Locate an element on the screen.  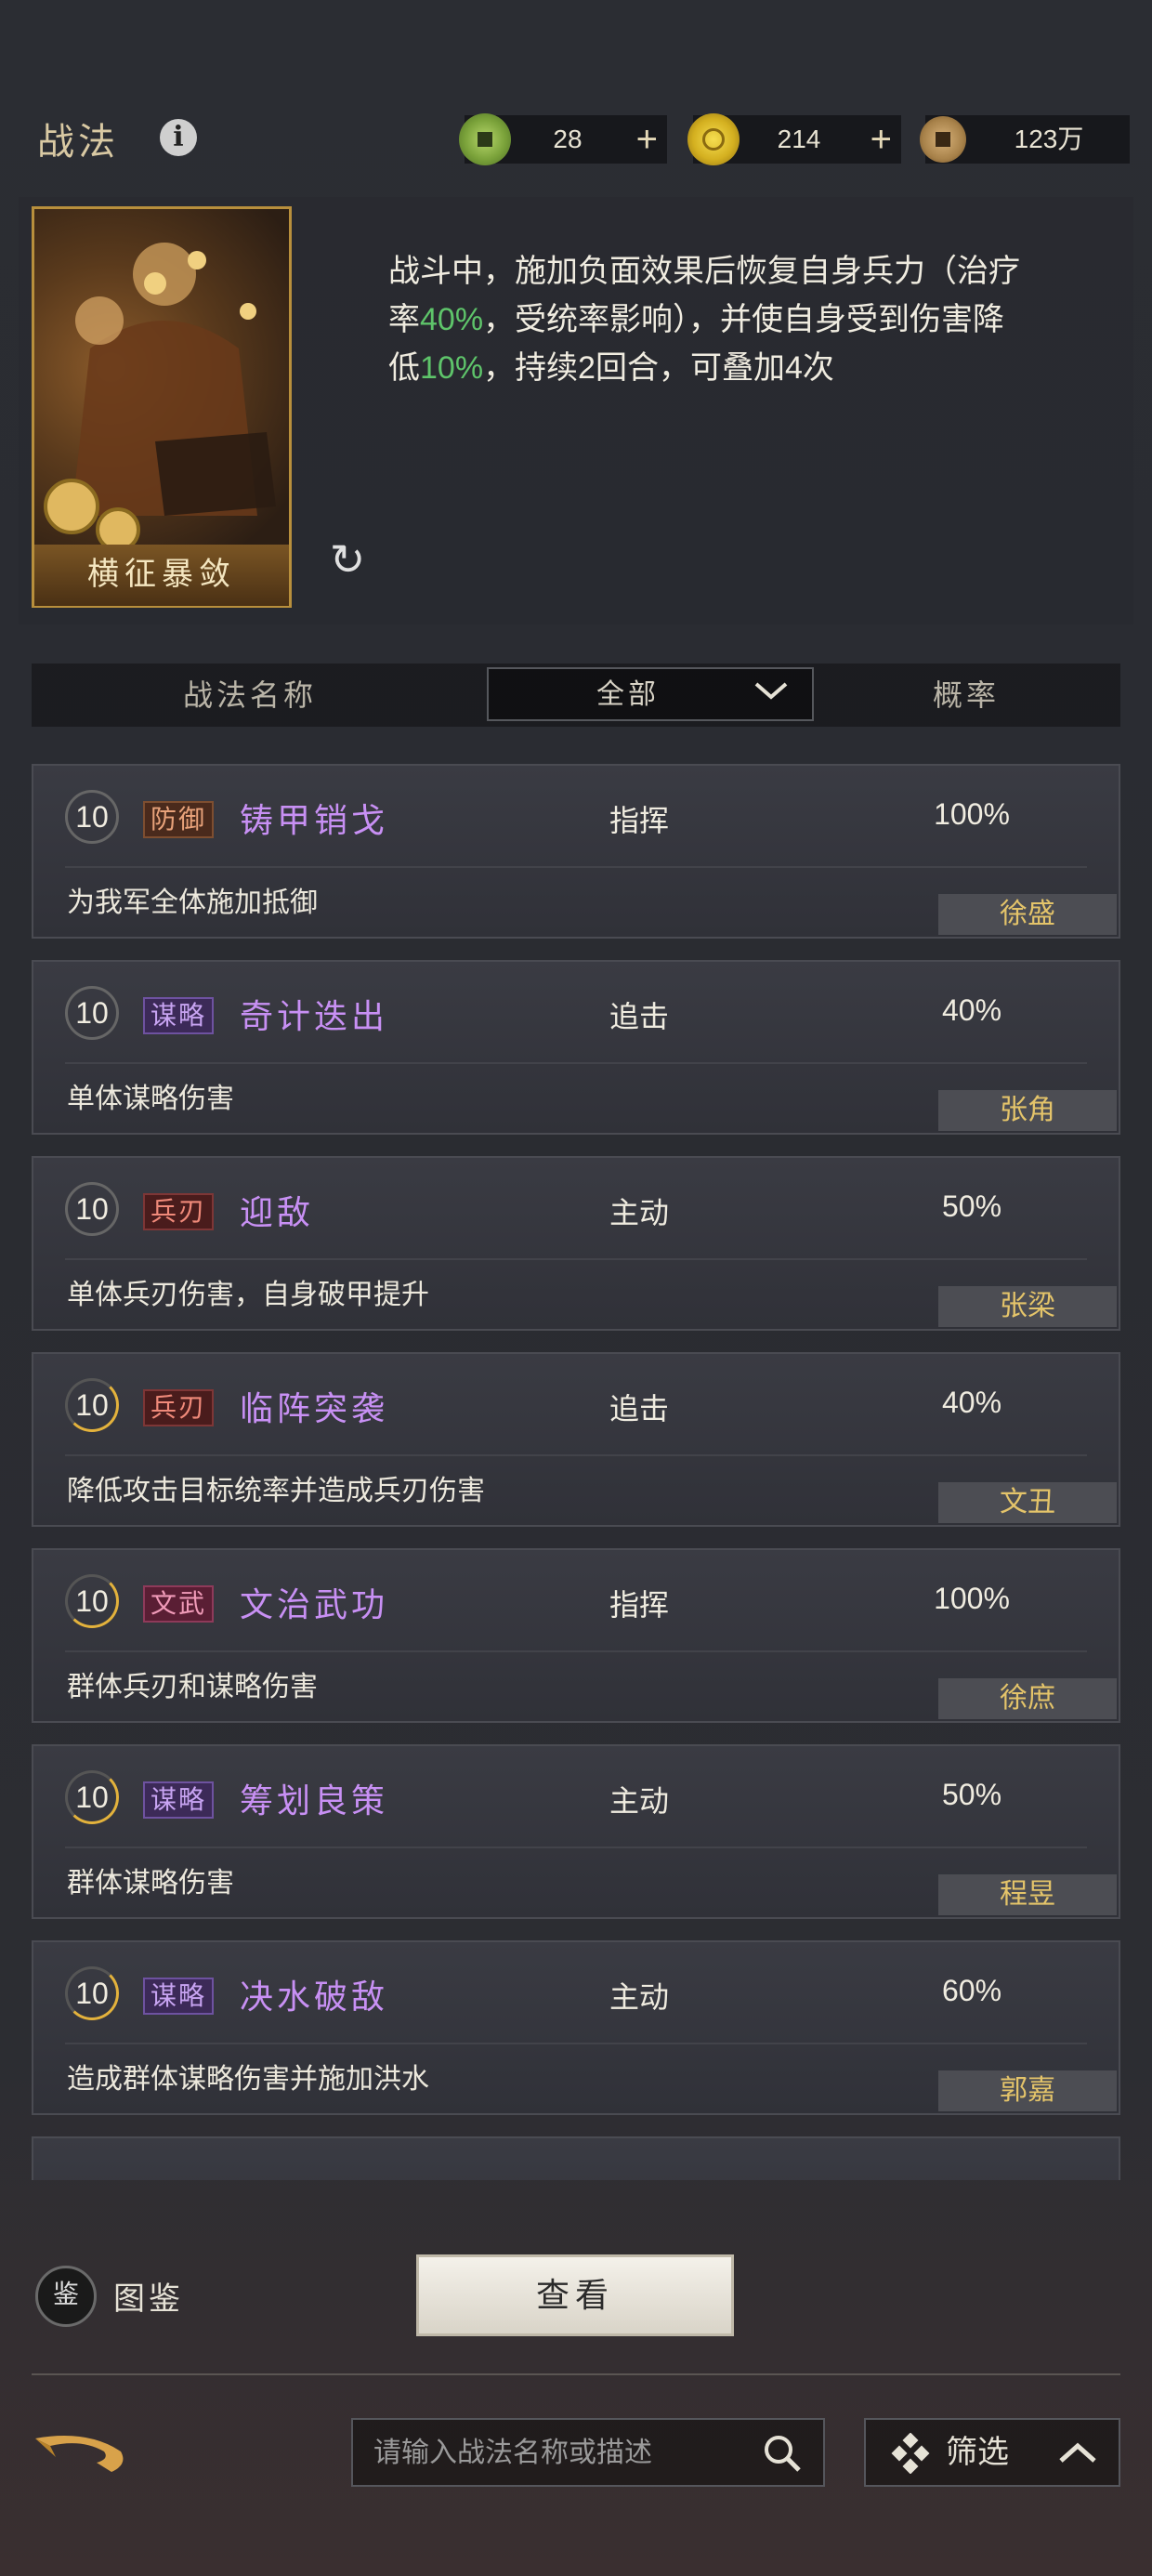
resource-value: 28 is located at coordinates (568, 139).